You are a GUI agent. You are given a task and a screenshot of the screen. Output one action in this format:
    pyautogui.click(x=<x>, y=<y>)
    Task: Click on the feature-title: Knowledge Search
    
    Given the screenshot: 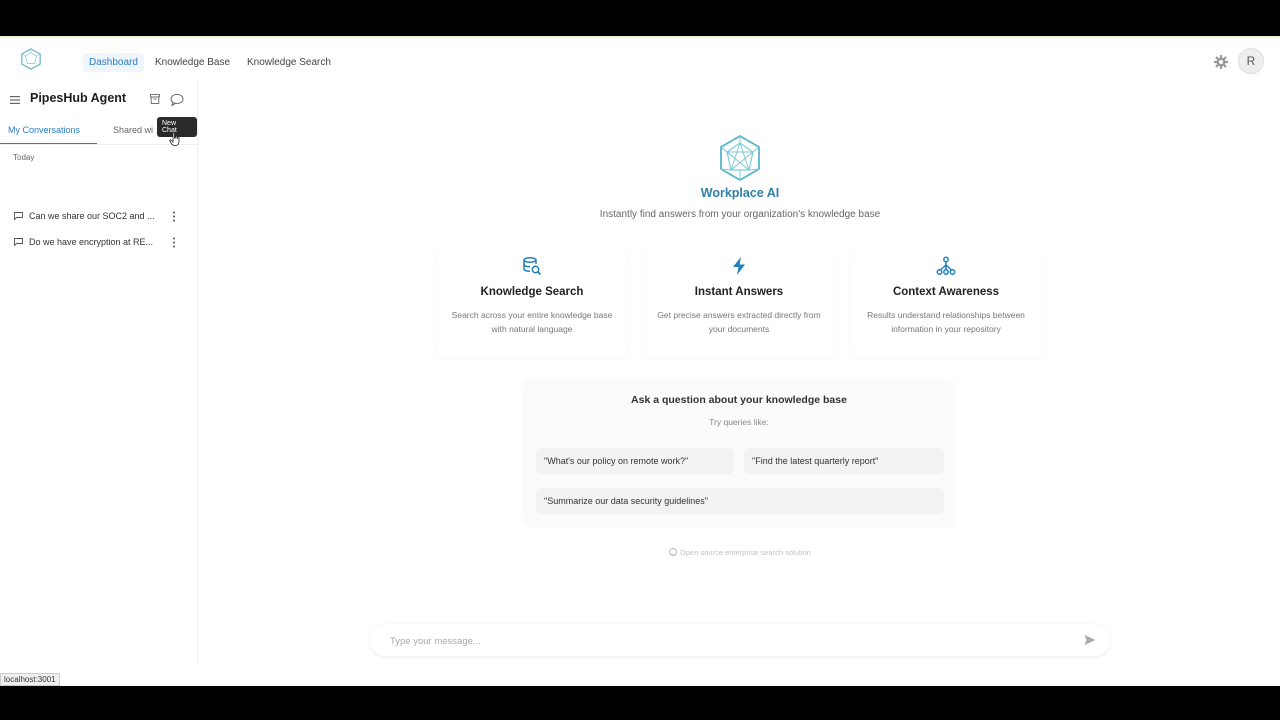 What is the action you would take?
    pyautogui.click(x=532, y=292)
    